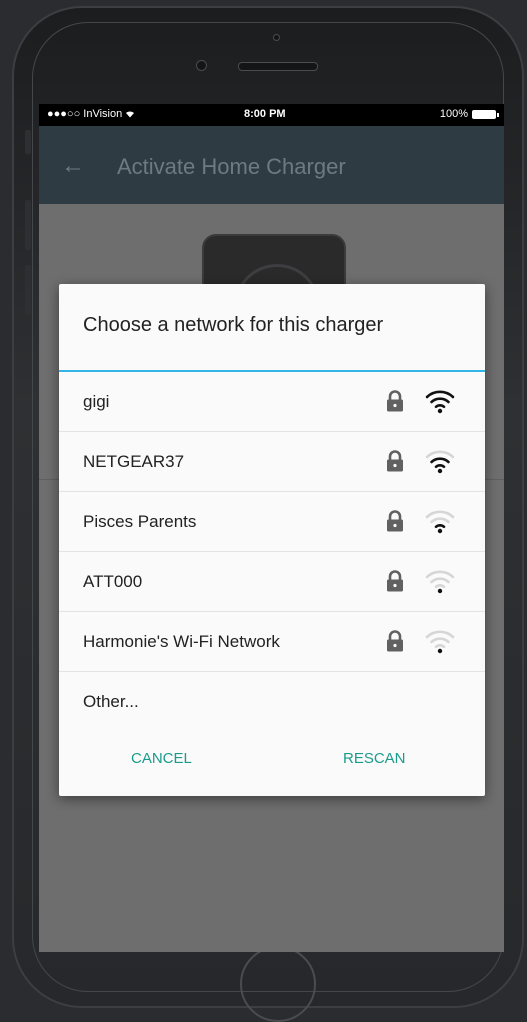 The width and height of the screenshot is (527, 1022). I want to click on network-name: Pisces Parents, so click(140, 521).